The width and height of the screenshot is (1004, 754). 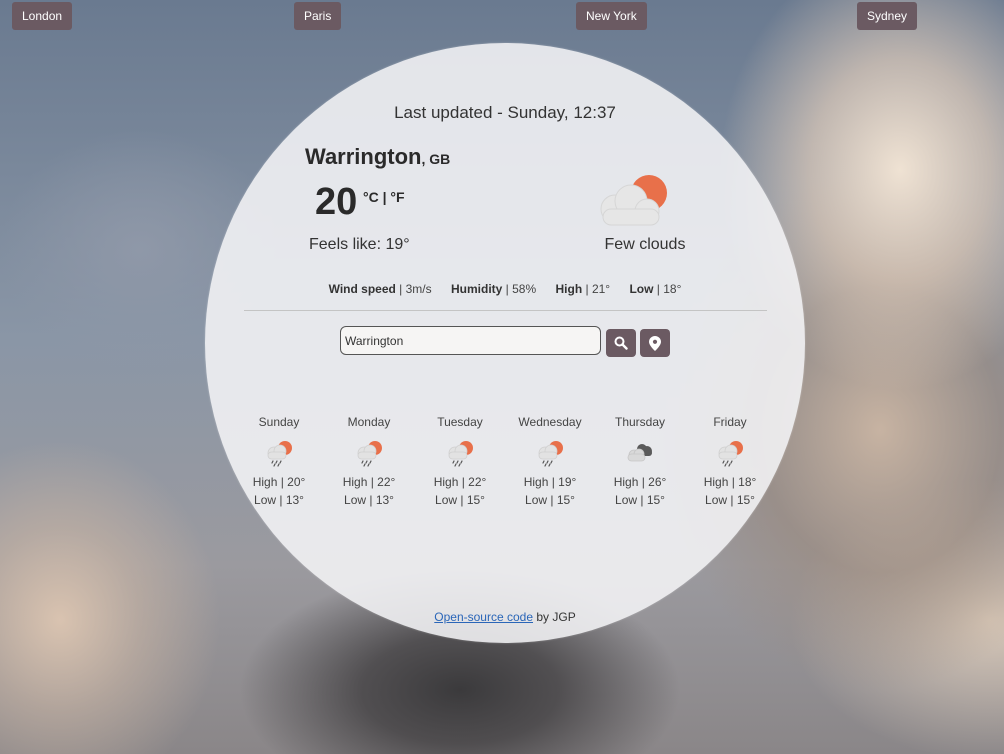 I want to click on current-temperature: 20, so click(x=336, y=202).